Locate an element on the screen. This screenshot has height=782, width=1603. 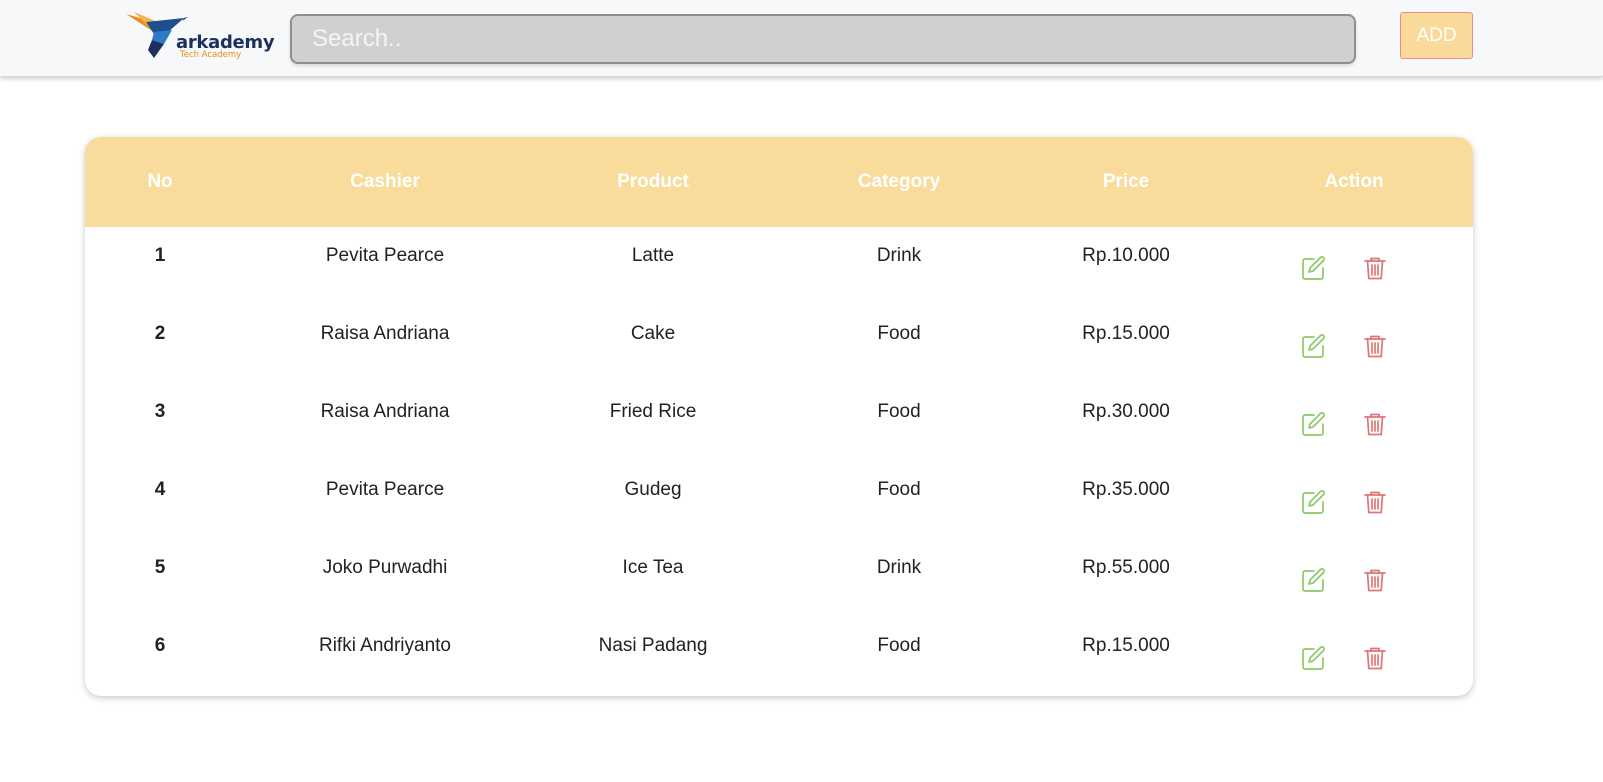
cell-no: 3 is located at coordinates (160, 411).